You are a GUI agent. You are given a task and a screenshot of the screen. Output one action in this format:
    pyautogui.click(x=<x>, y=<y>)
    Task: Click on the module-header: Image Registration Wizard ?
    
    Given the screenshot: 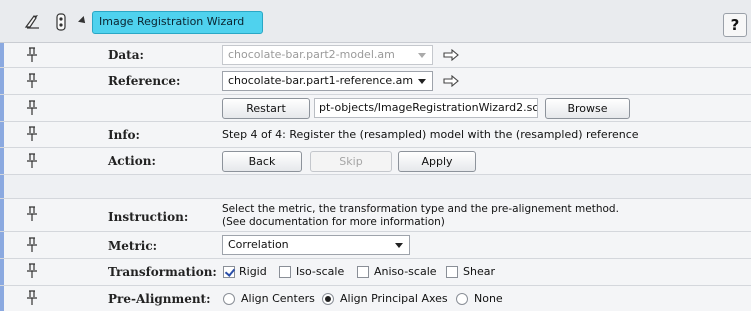 What is the action you would take?
    pyautogui.click(x=375, y=21)
    